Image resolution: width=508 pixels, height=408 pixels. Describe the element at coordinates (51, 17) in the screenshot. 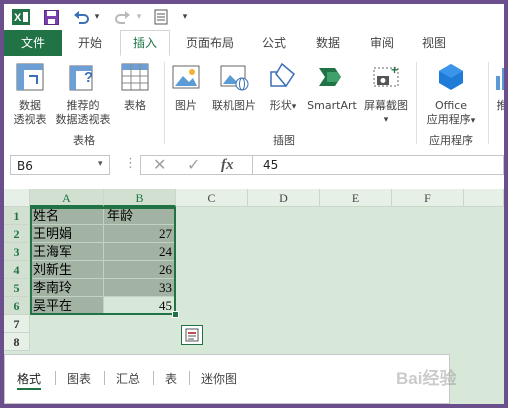

I see `save-icon` at that location.